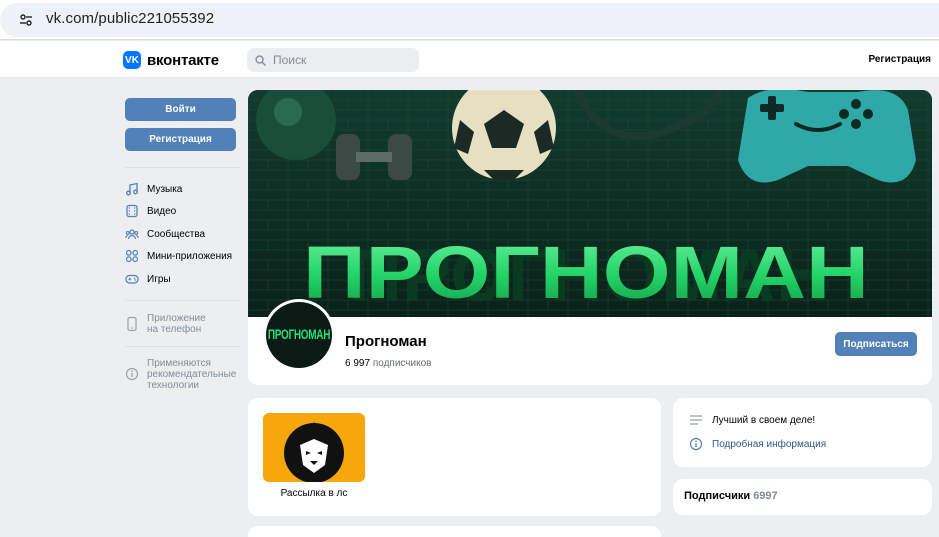  Describe the element at coordinates (159, 279) in the screenshot. I see `sidebar-item-label: Игры` at that location.